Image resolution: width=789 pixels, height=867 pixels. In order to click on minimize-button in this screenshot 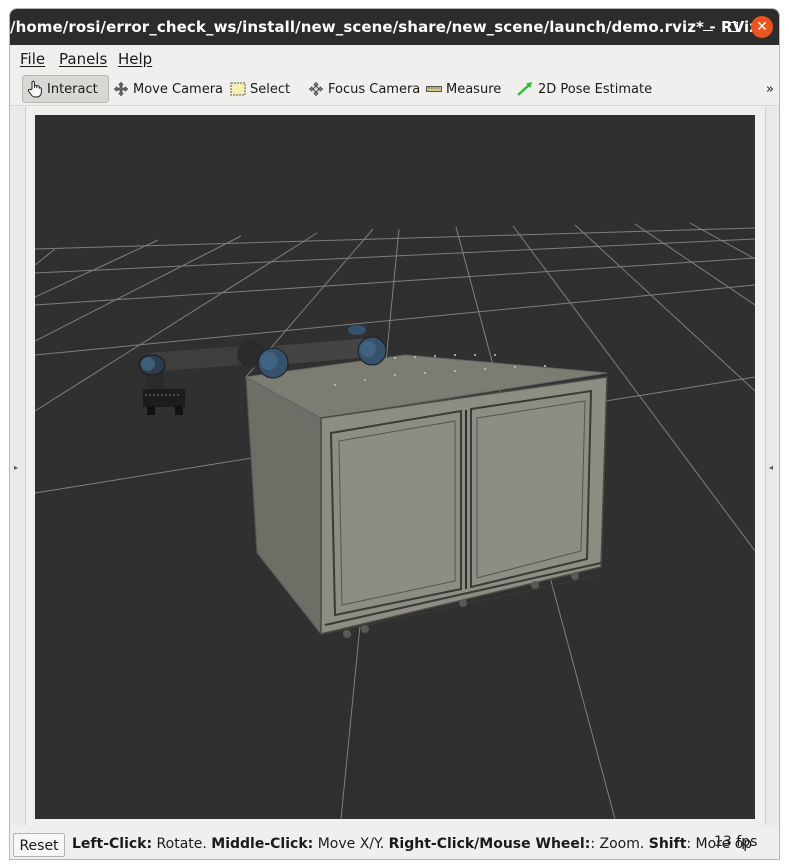, I will do `click(708, 27)`.